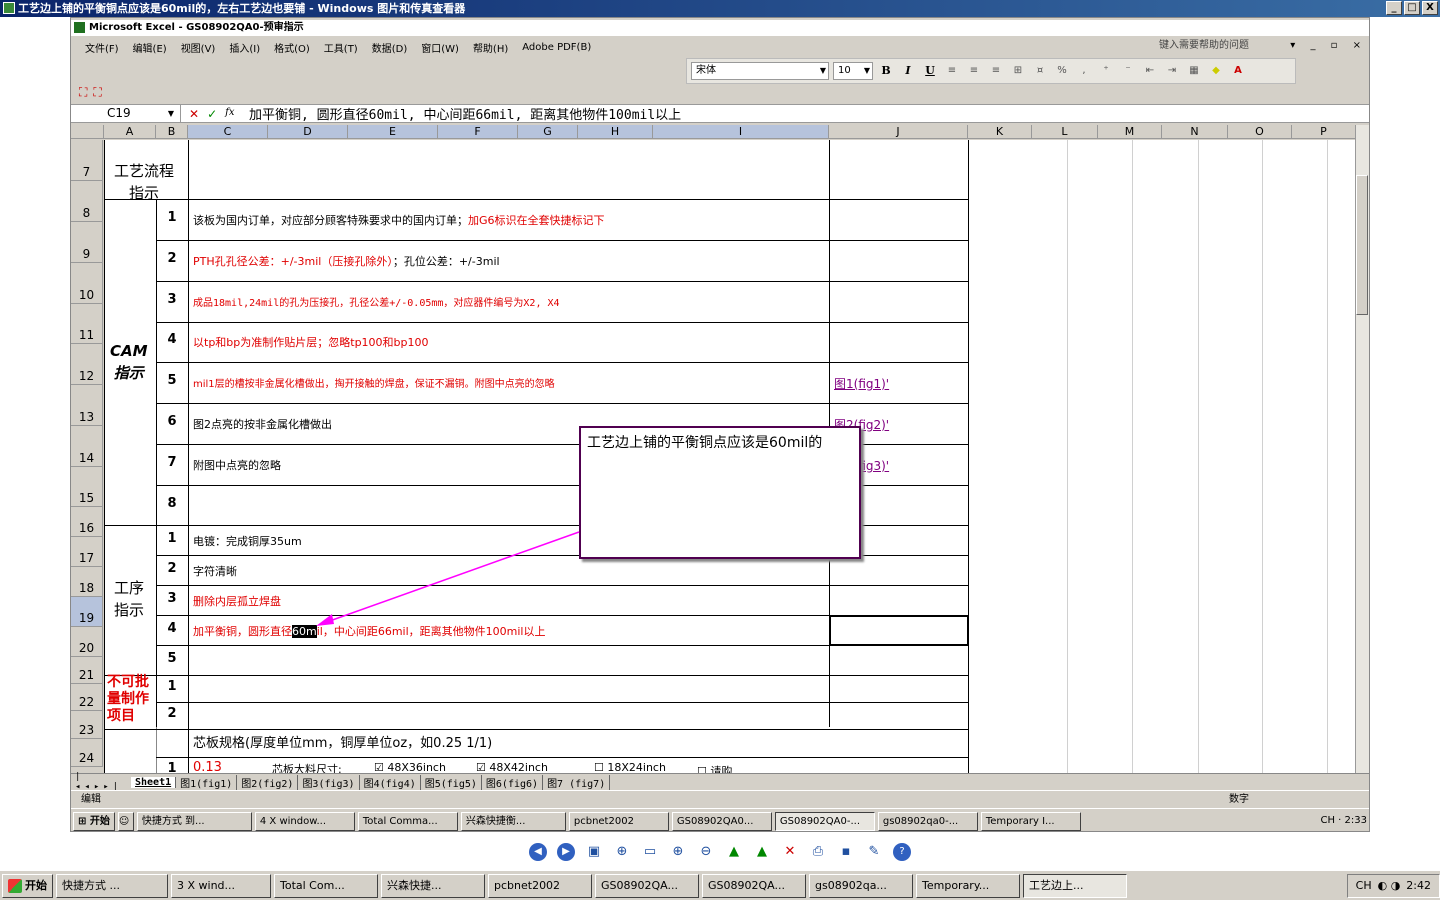 This screenshot has width=1440, height=900. What do you see at coordinates (207, 782) in the screenshot?
I see `sheet-tab: 图1(fig1)` at bounding box center [207, 782].